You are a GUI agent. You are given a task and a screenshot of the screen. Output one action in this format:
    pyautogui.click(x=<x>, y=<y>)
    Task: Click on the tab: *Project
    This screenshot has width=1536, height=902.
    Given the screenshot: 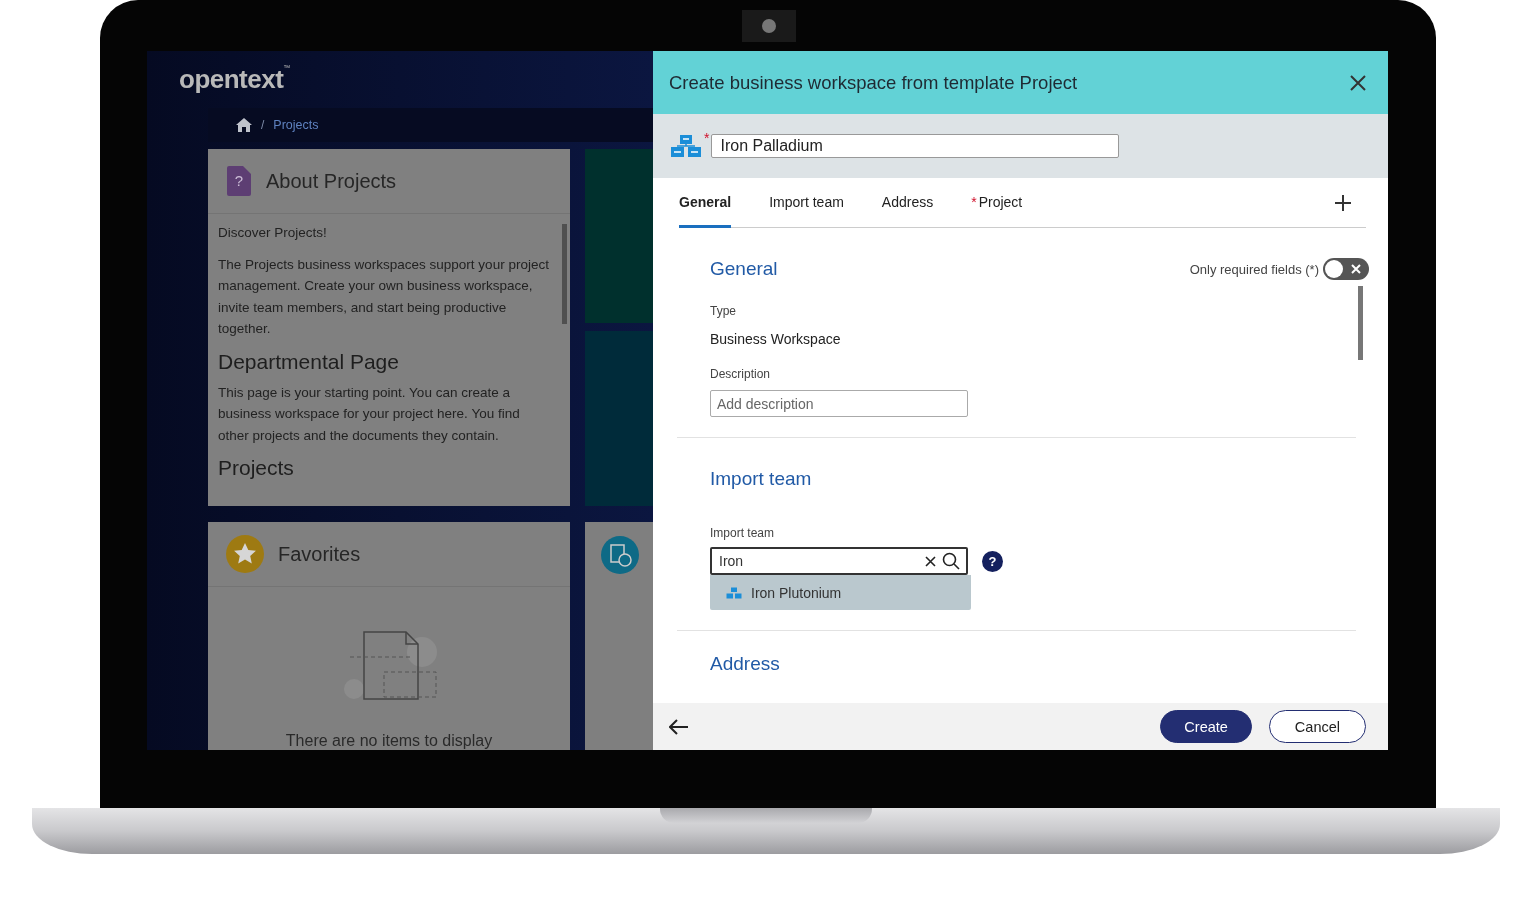 What is the action you would take?
    pyautogui.click(x=997, y=203)
    